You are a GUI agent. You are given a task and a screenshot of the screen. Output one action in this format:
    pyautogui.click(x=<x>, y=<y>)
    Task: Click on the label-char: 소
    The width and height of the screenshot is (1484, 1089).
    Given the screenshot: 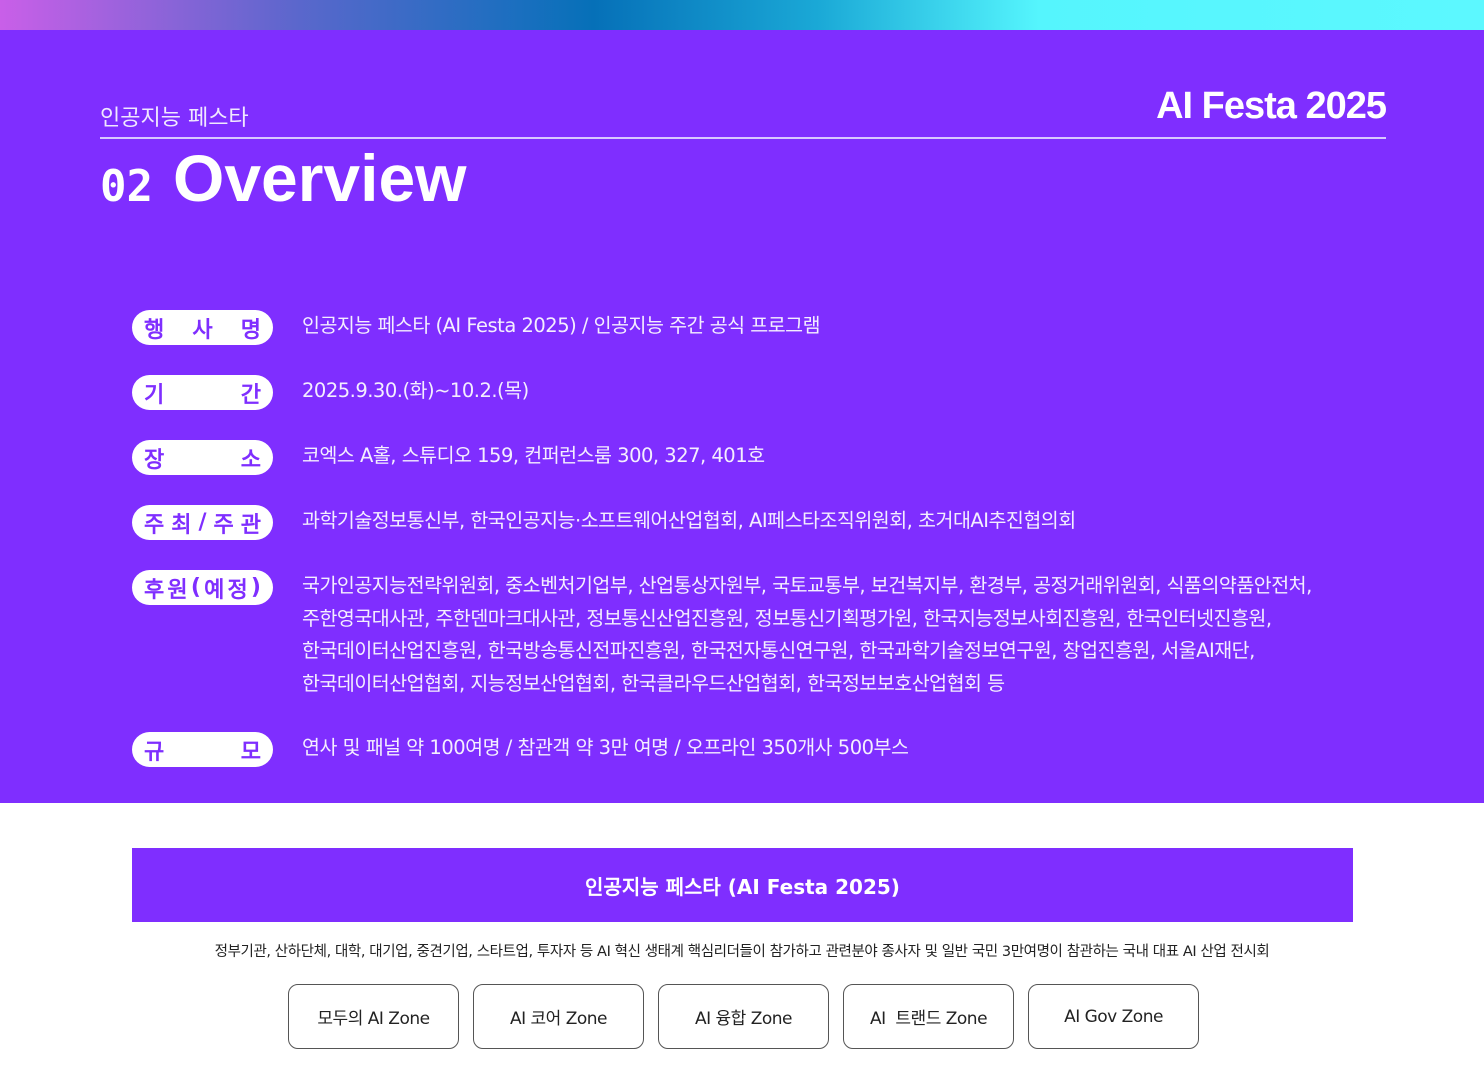 What is the action you would take?
    pyautogui.click(x=250, y=460)
    